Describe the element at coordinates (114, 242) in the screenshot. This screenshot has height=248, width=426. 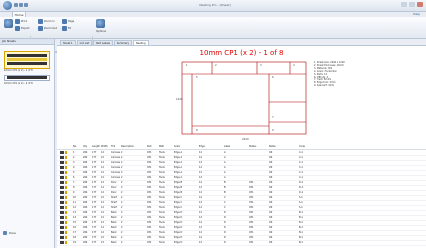
I see `table-cell: Back` at that location.